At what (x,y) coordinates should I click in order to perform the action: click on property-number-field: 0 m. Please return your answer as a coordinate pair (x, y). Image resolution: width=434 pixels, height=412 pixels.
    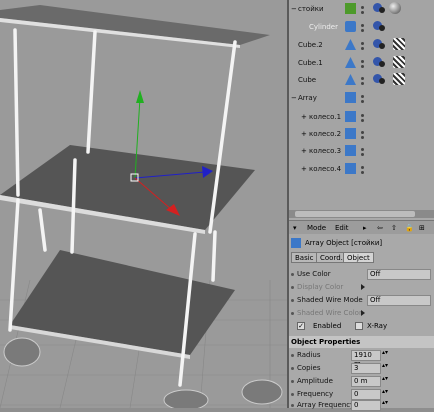
    Looking at the image, I should click on (366, 381).